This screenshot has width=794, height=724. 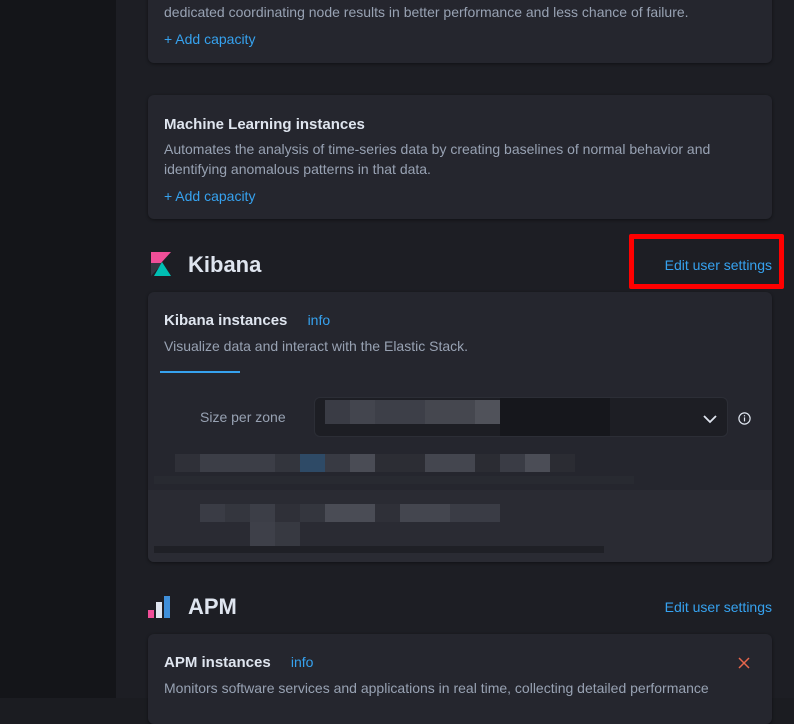 What do you see at coordinates (718, 265) in the screenshot?
I see `kibana-edit-user-settings-link: Edit user settings` at bounding box center [718, 265].